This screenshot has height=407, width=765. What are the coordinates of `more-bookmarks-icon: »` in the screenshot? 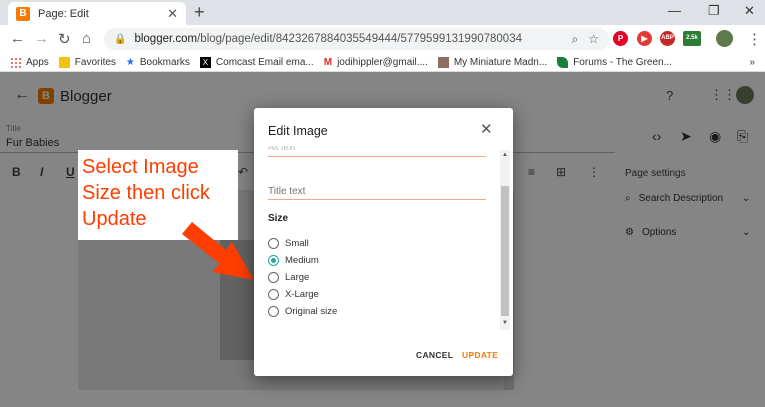 It's located at (752, 62).